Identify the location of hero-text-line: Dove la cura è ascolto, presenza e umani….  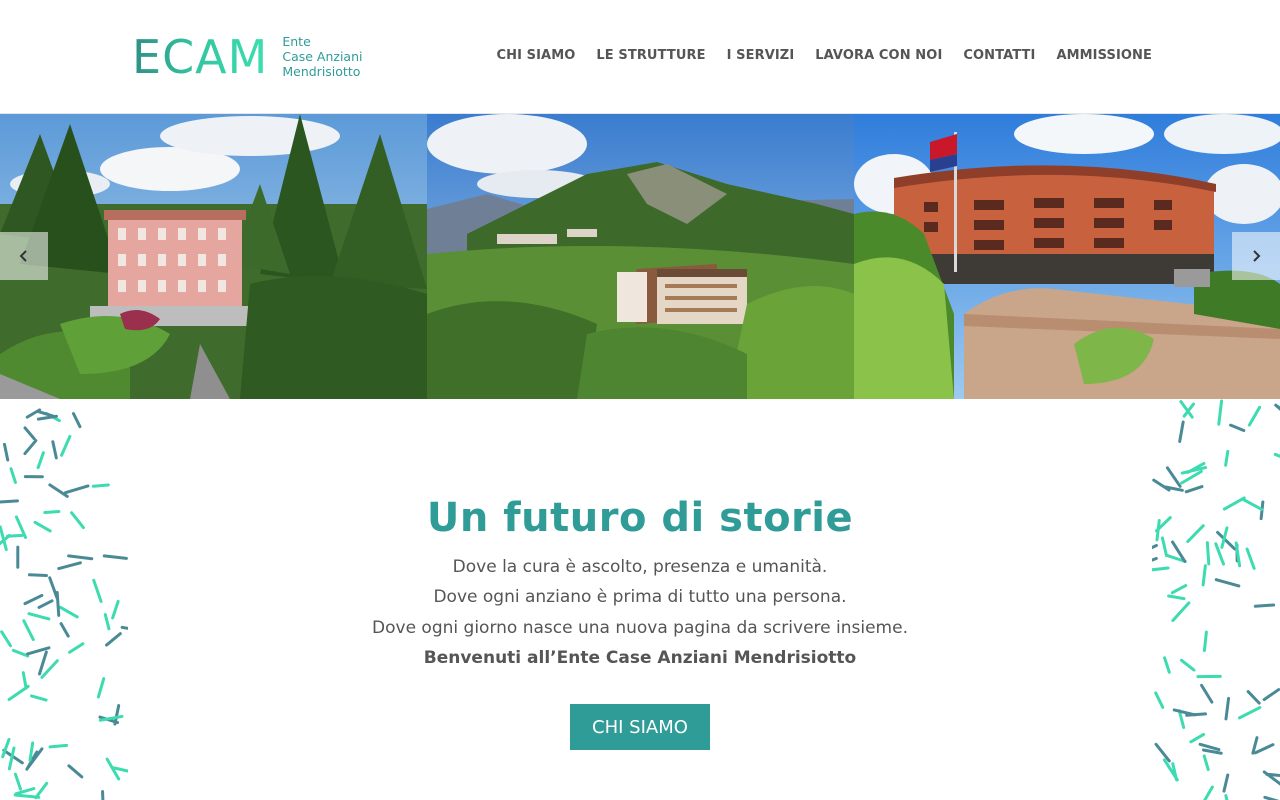
(640, 567).